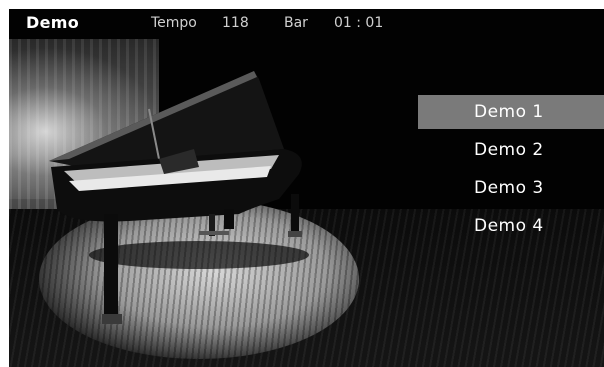 The image size is (604, 367). I want to click on demo-list: Demo 1 Demo 2 Demo 3 Demo 4, so click(511, 171).